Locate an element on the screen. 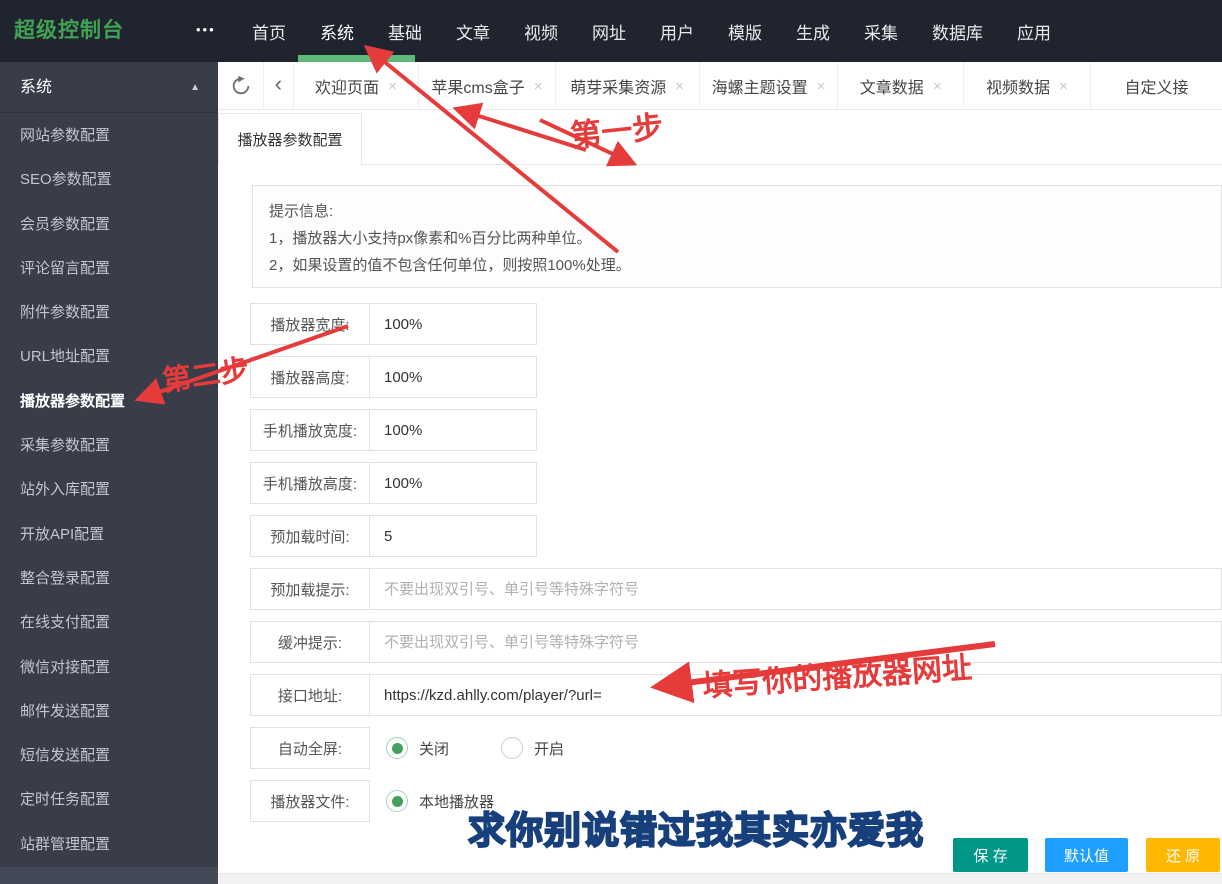 This screenshot has width=1222, height=884. caret-up-icon: ▲ is located at coordinates (195, 87).